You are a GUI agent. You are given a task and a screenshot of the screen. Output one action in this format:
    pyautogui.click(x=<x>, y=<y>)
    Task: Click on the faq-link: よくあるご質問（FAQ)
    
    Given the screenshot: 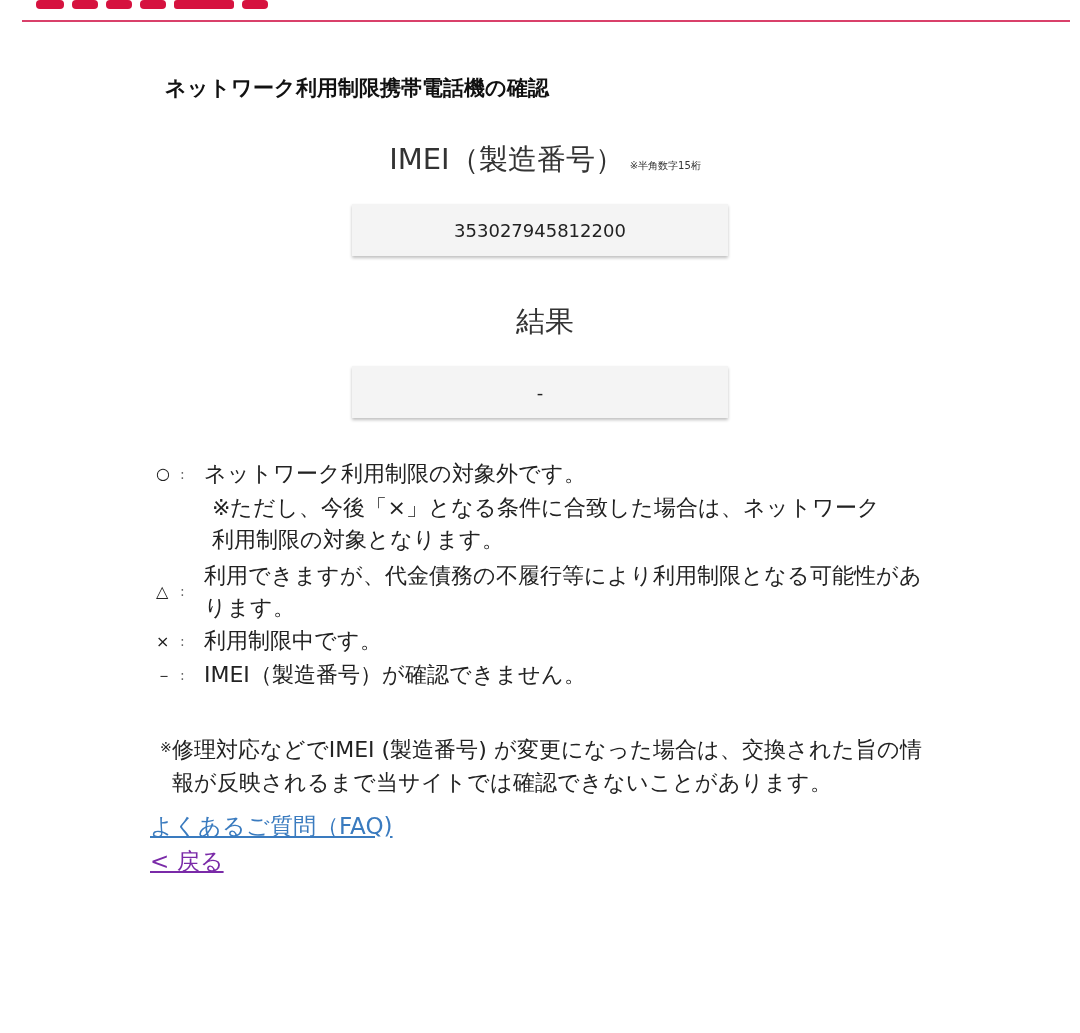 What is the action you would take?
    pyautogui.click(x=271, y=826)
    